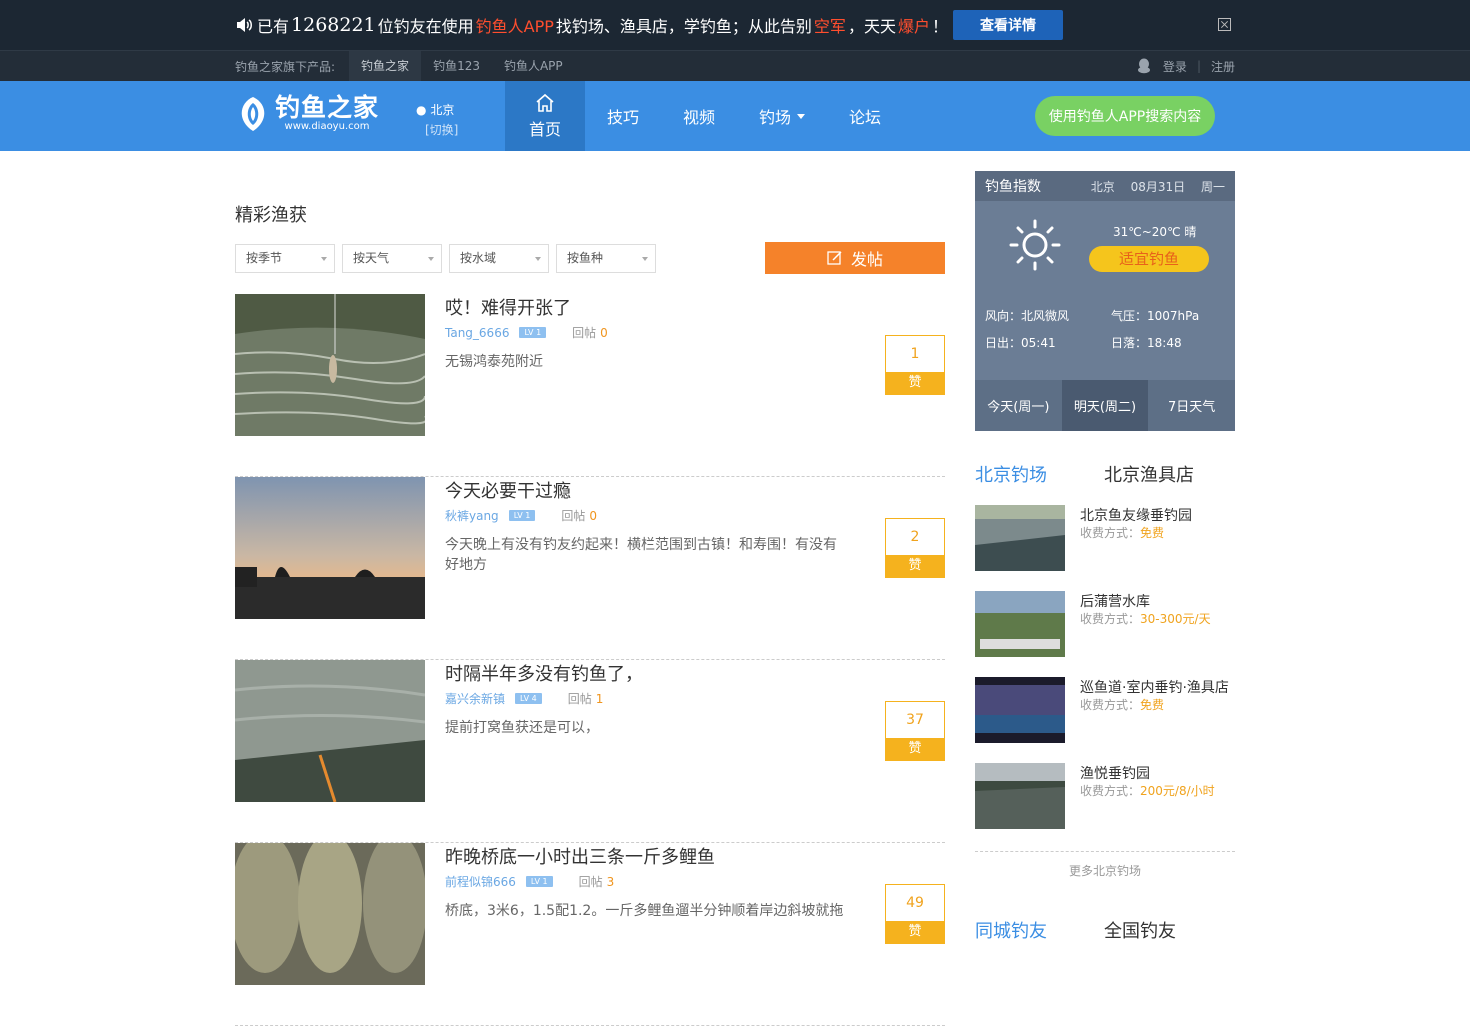 Image resolution: width=1470 pixels, height=1026 pixels. I want to click on filter-season-select: 按季节, so click(285, 258).